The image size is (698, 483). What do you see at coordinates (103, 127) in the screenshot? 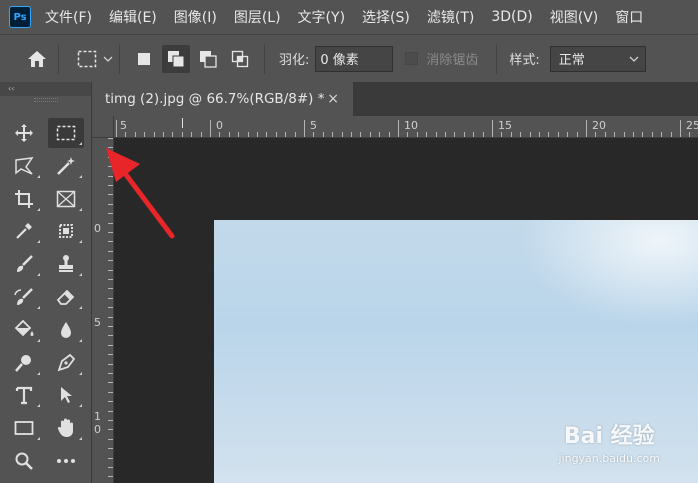
I see `ruler-origin` at bounding box center [103, 127].